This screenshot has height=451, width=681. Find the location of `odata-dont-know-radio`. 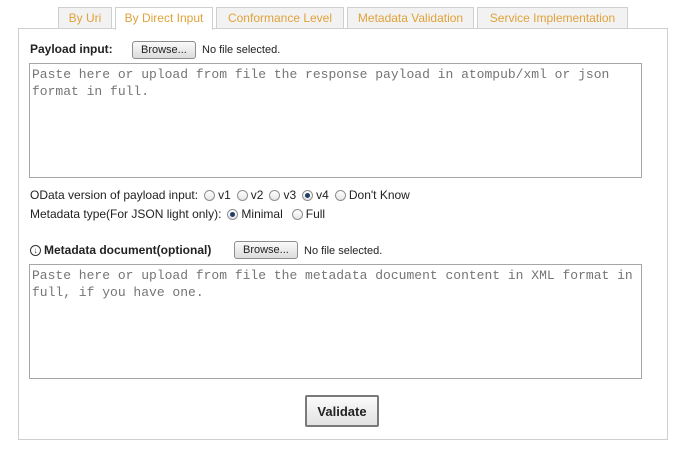

odata-dont-know-radio is located at coordinates (340, 195).